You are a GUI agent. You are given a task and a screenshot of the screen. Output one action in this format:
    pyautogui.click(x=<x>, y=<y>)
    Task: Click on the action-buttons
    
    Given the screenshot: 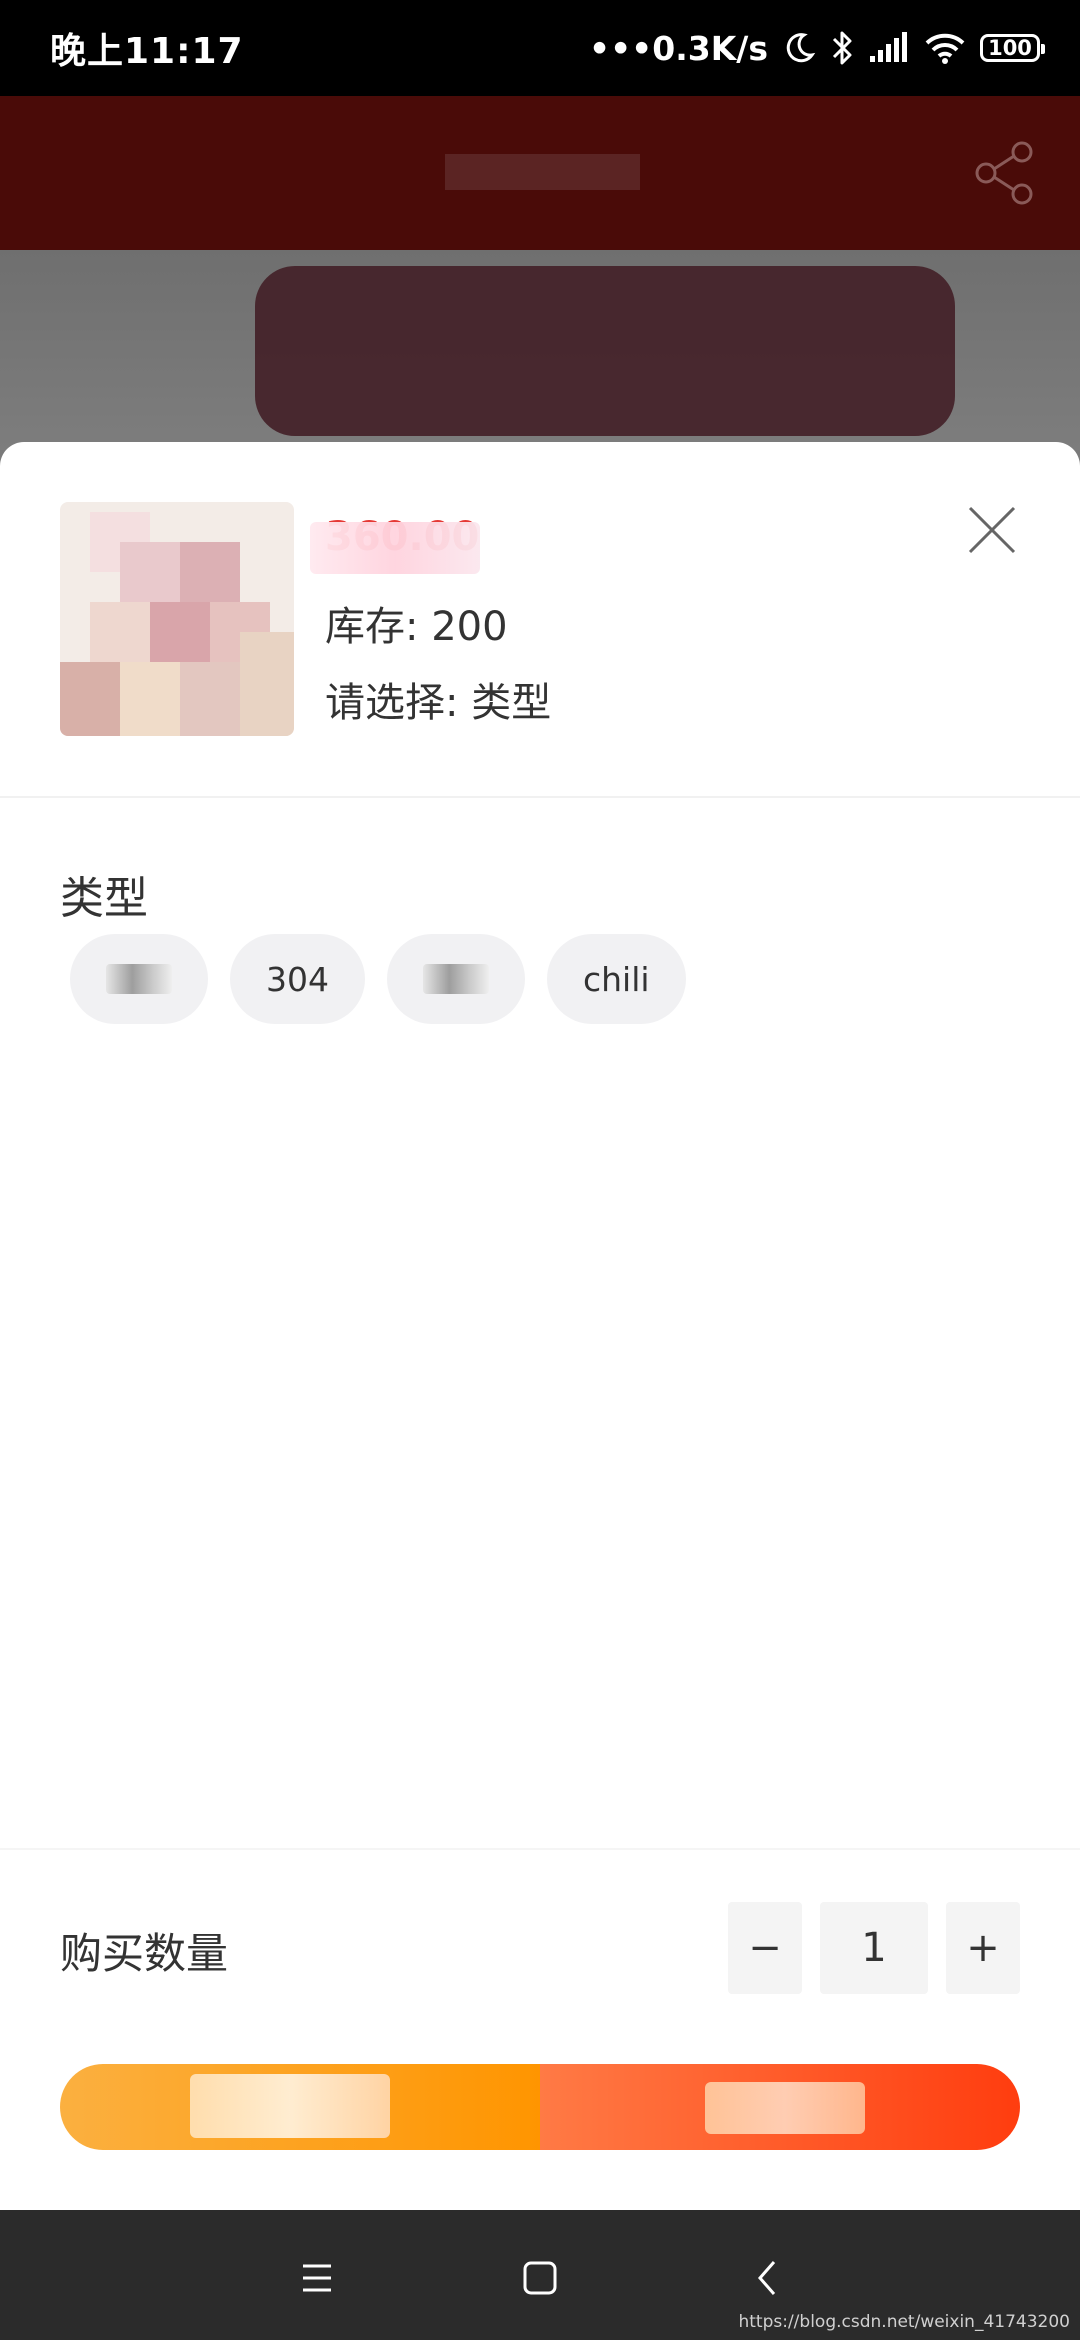 What is the action you would take?
    pyautogui.click(x=540, y=2107)
    